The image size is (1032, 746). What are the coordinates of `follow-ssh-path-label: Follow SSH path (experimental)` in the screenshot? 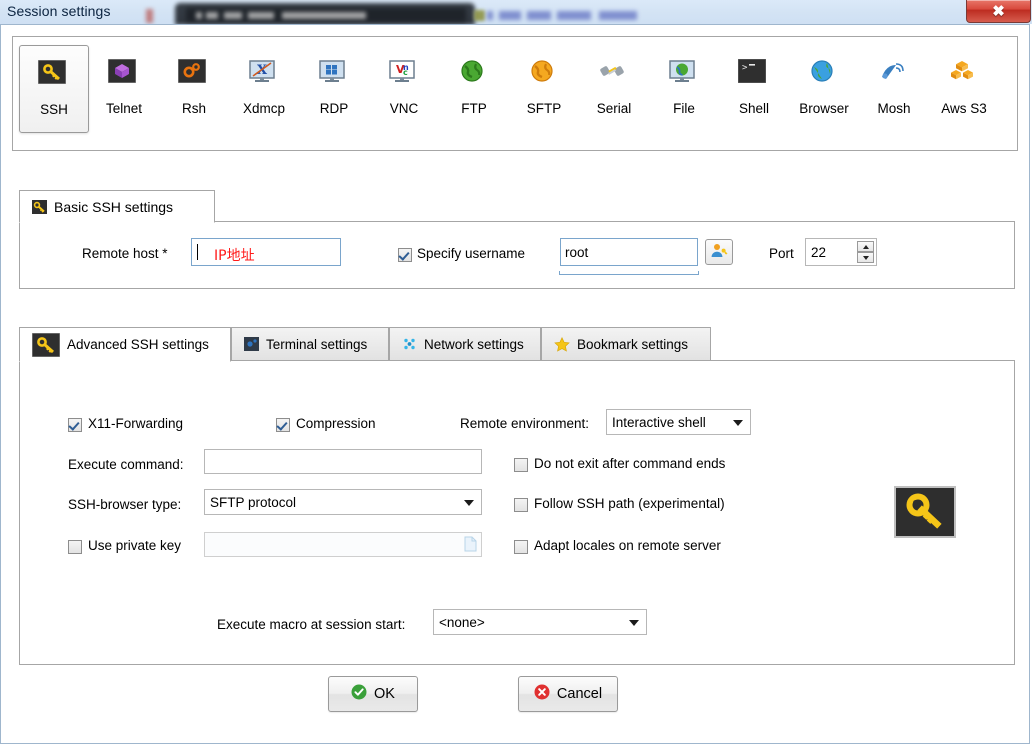 It's located at (629, 503).